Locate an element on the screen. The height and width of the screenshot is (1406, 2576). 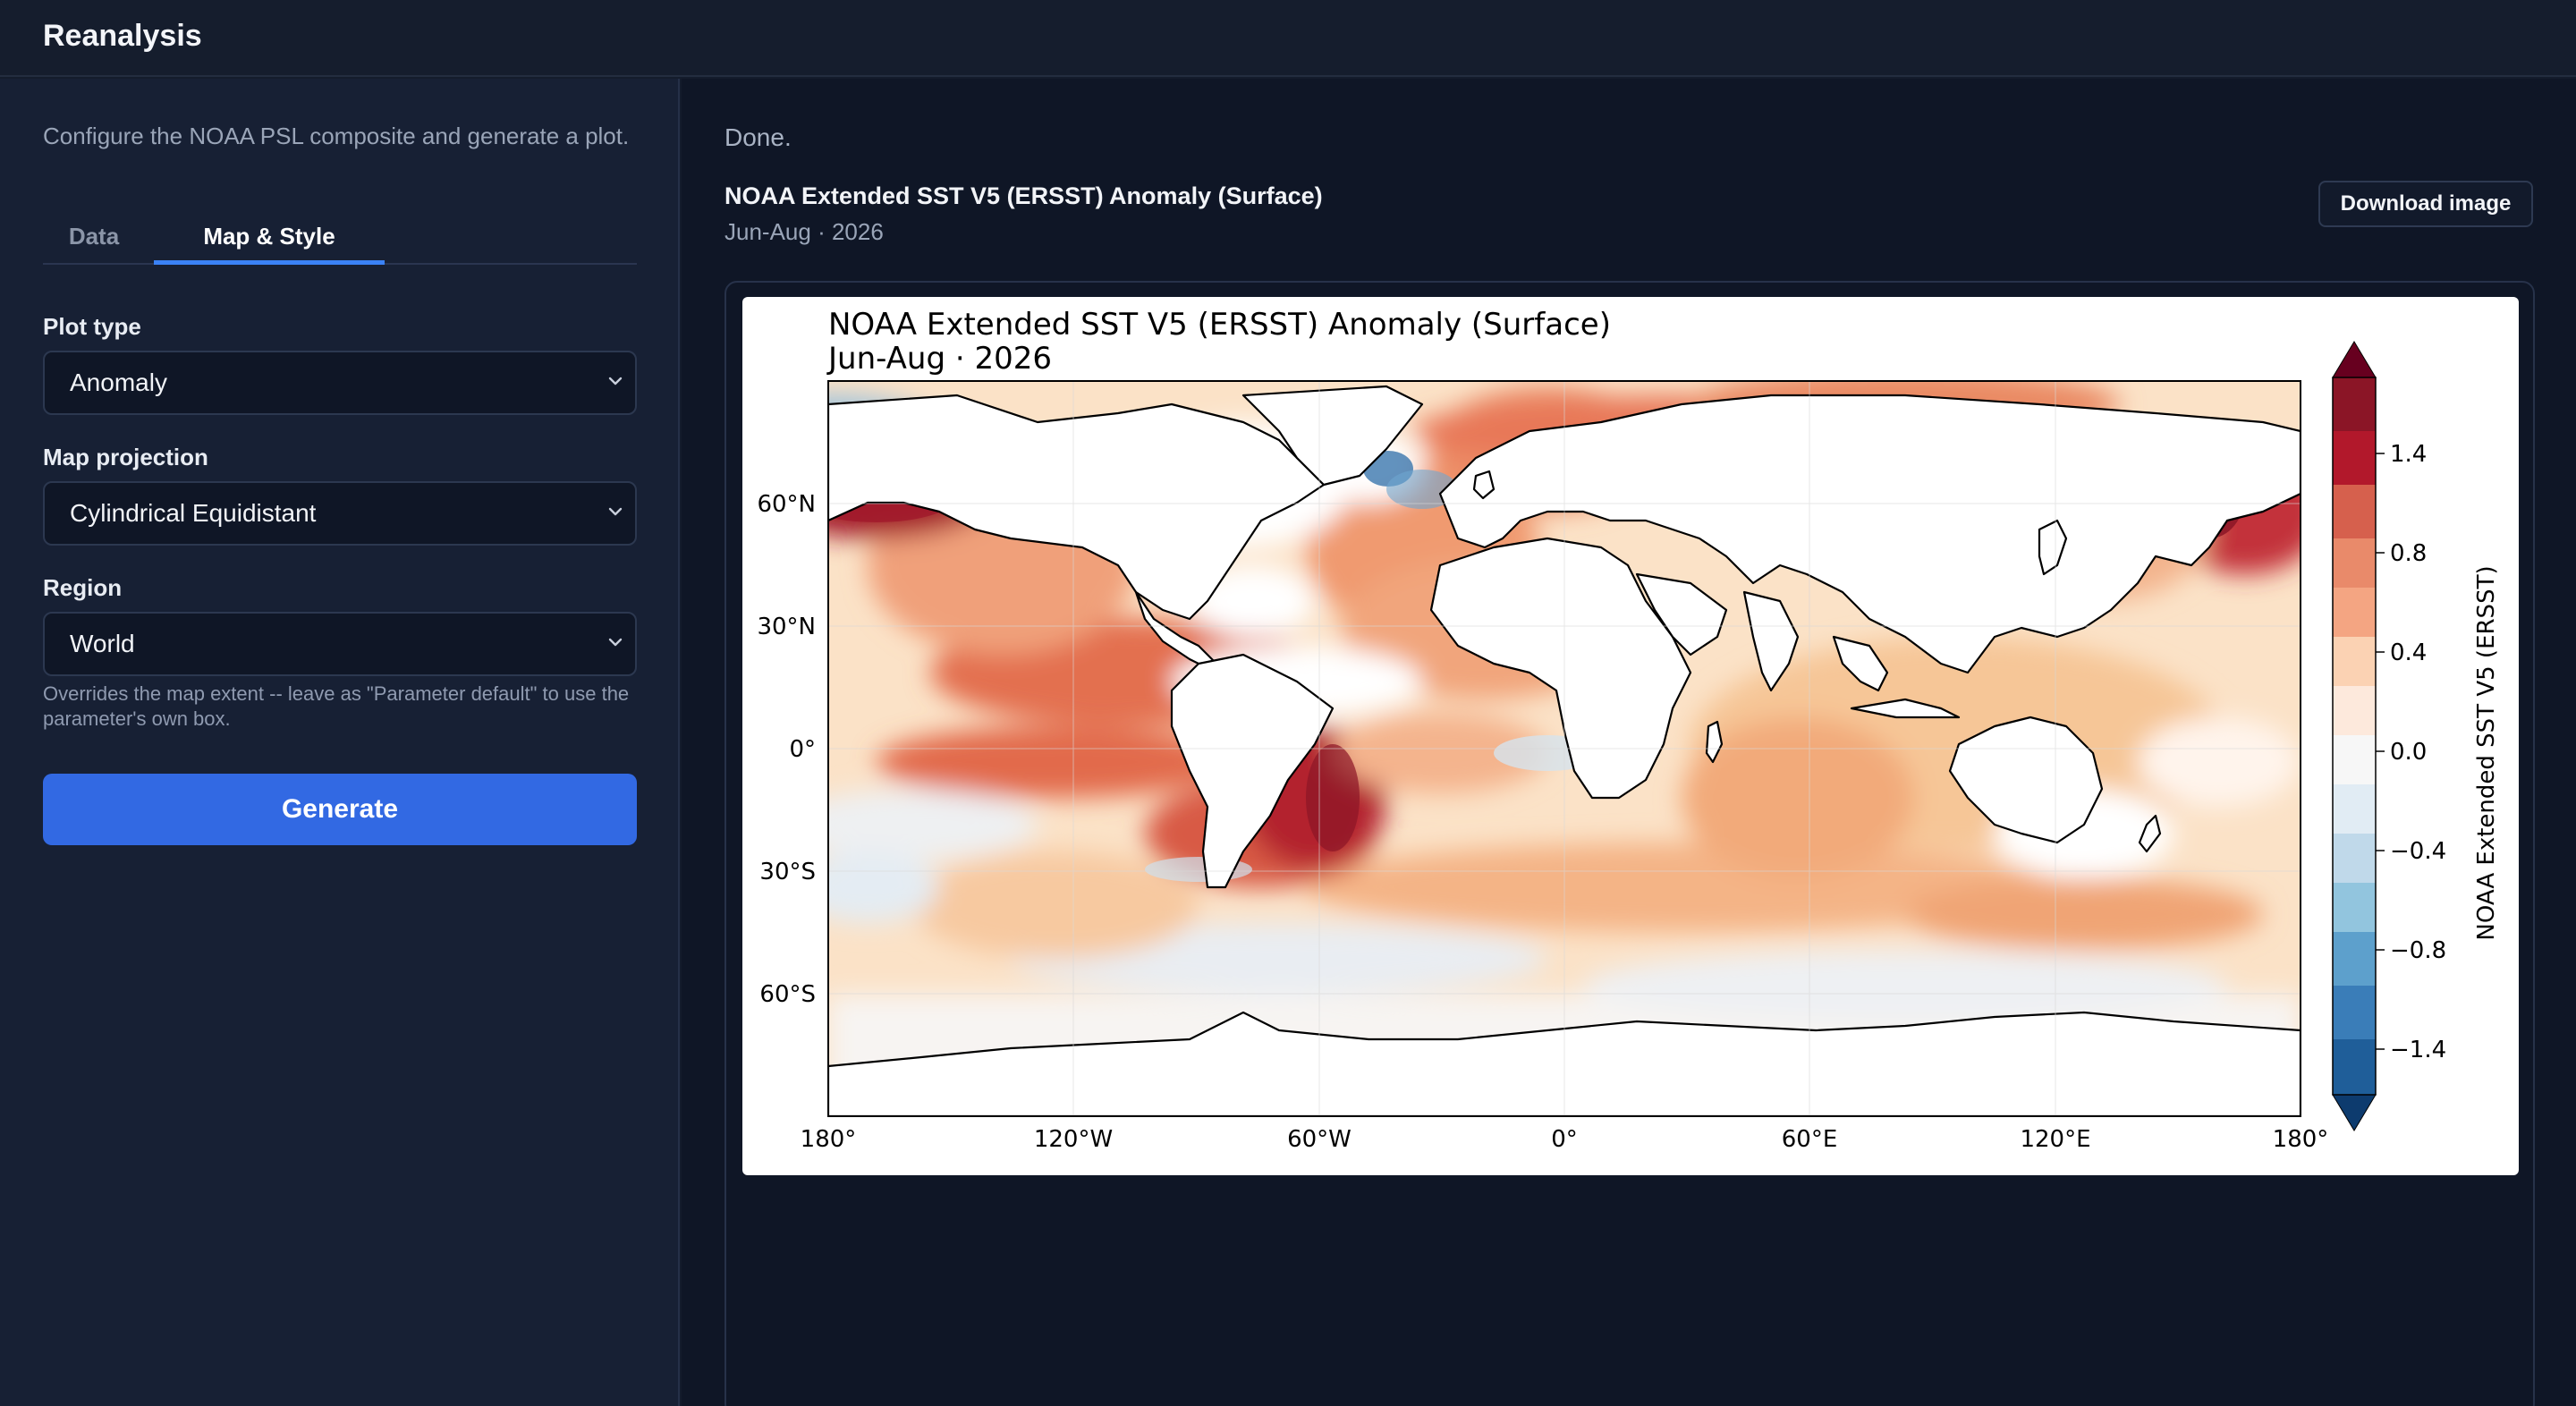
colorbar-tick-label: 0.8 is located at coordinates (2408, 553).